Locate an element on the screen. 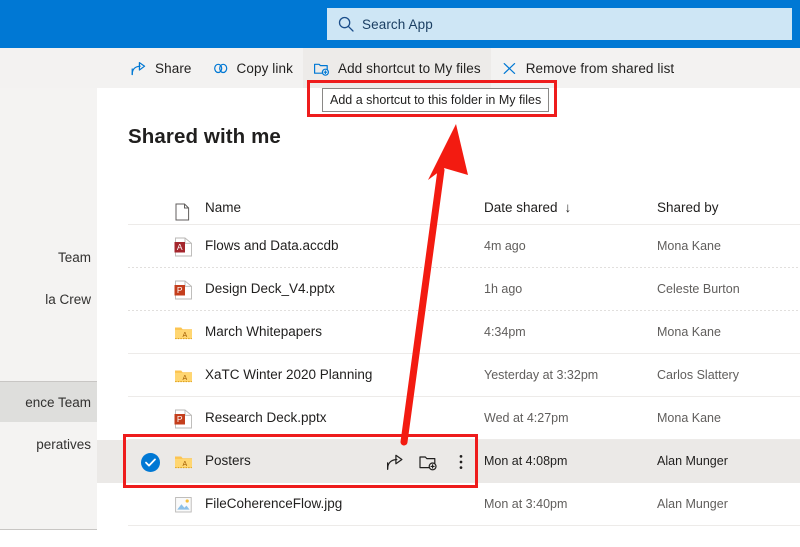 The image size is (800, 547). shared-by: Celeste Burton is located at coordinates (698, 289).